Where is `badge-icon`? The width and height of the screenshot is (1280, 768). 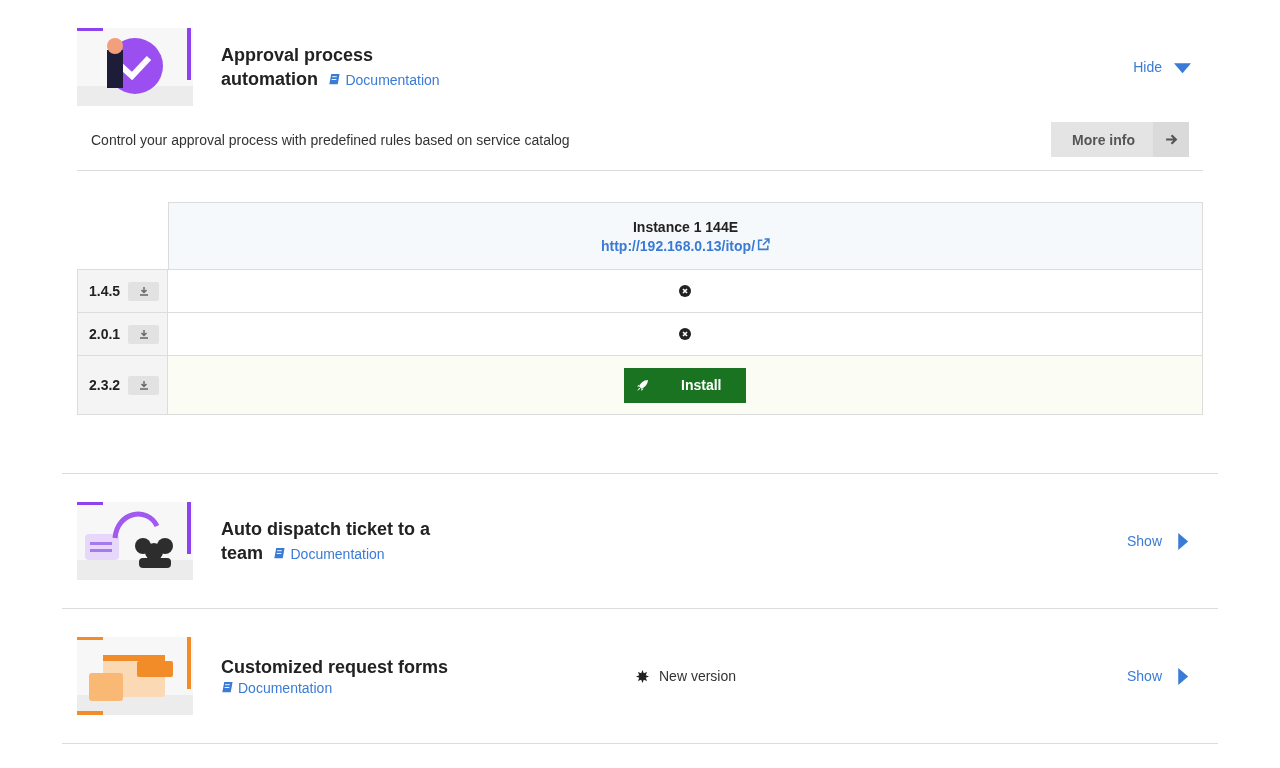
badge-icon is located at coordinates (642, 676).